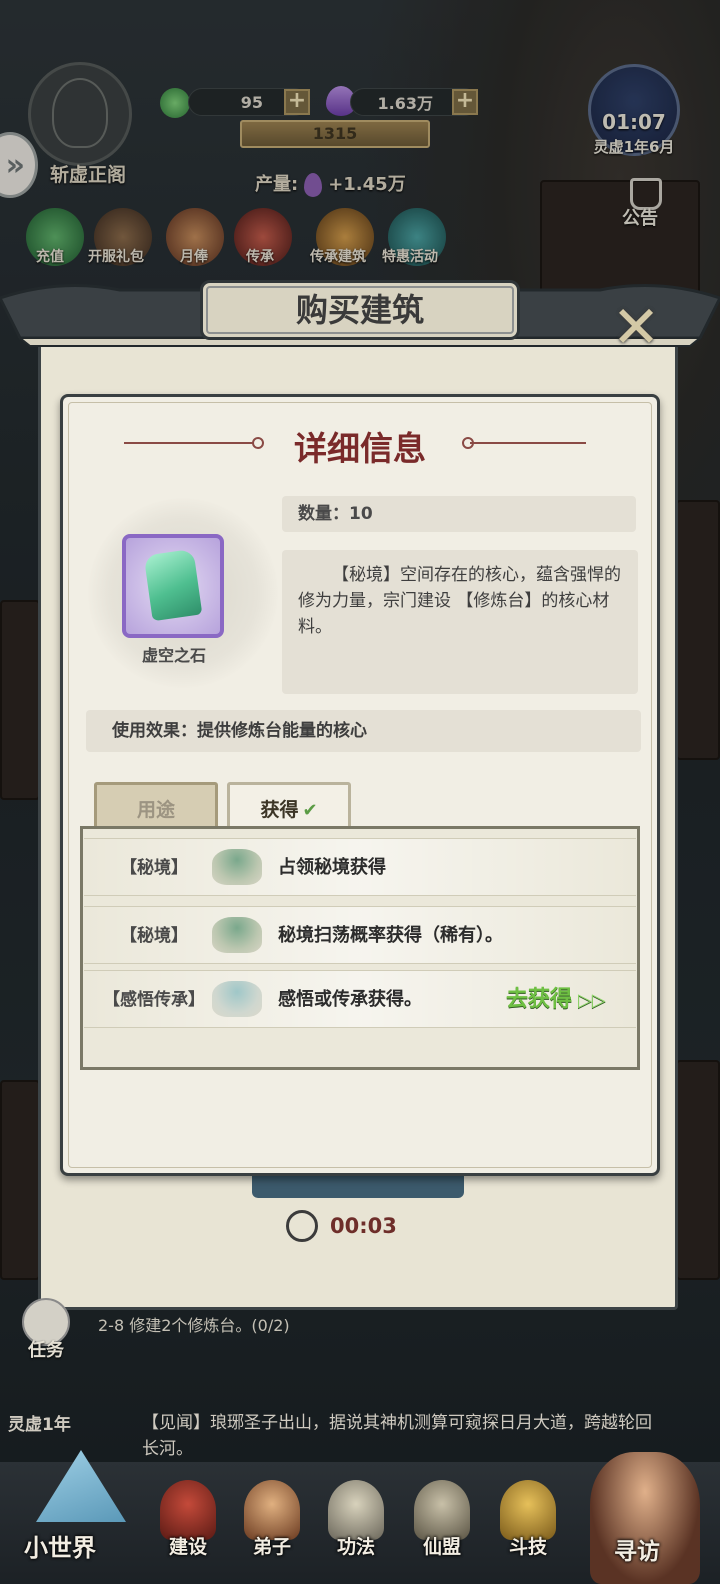 The width and height of the screenshot is (720, 1584). I want to click on nav-small-world: 小世界, so click(60, 1545).